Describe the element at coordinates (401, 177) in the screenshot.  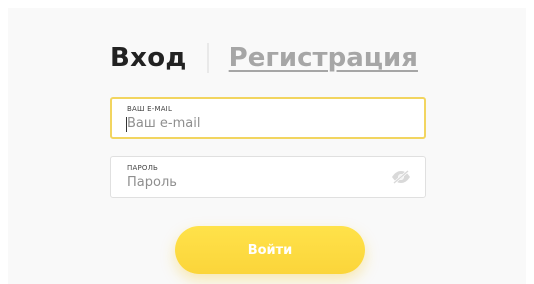
I see `eye-slash-icon` at that location.